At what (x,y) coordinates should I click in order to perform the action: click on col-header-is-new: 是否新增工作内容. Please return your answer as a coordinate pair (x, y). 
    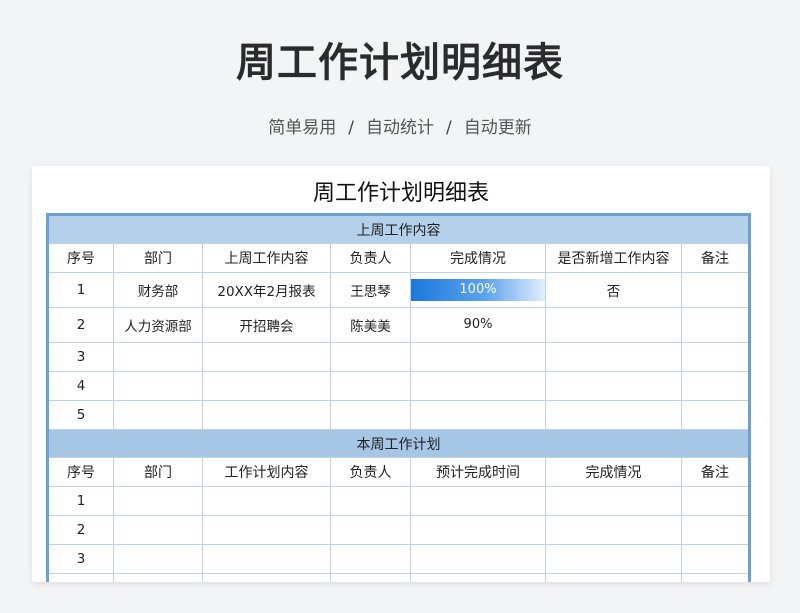
    Looking at the image, I should click on (613, 258).